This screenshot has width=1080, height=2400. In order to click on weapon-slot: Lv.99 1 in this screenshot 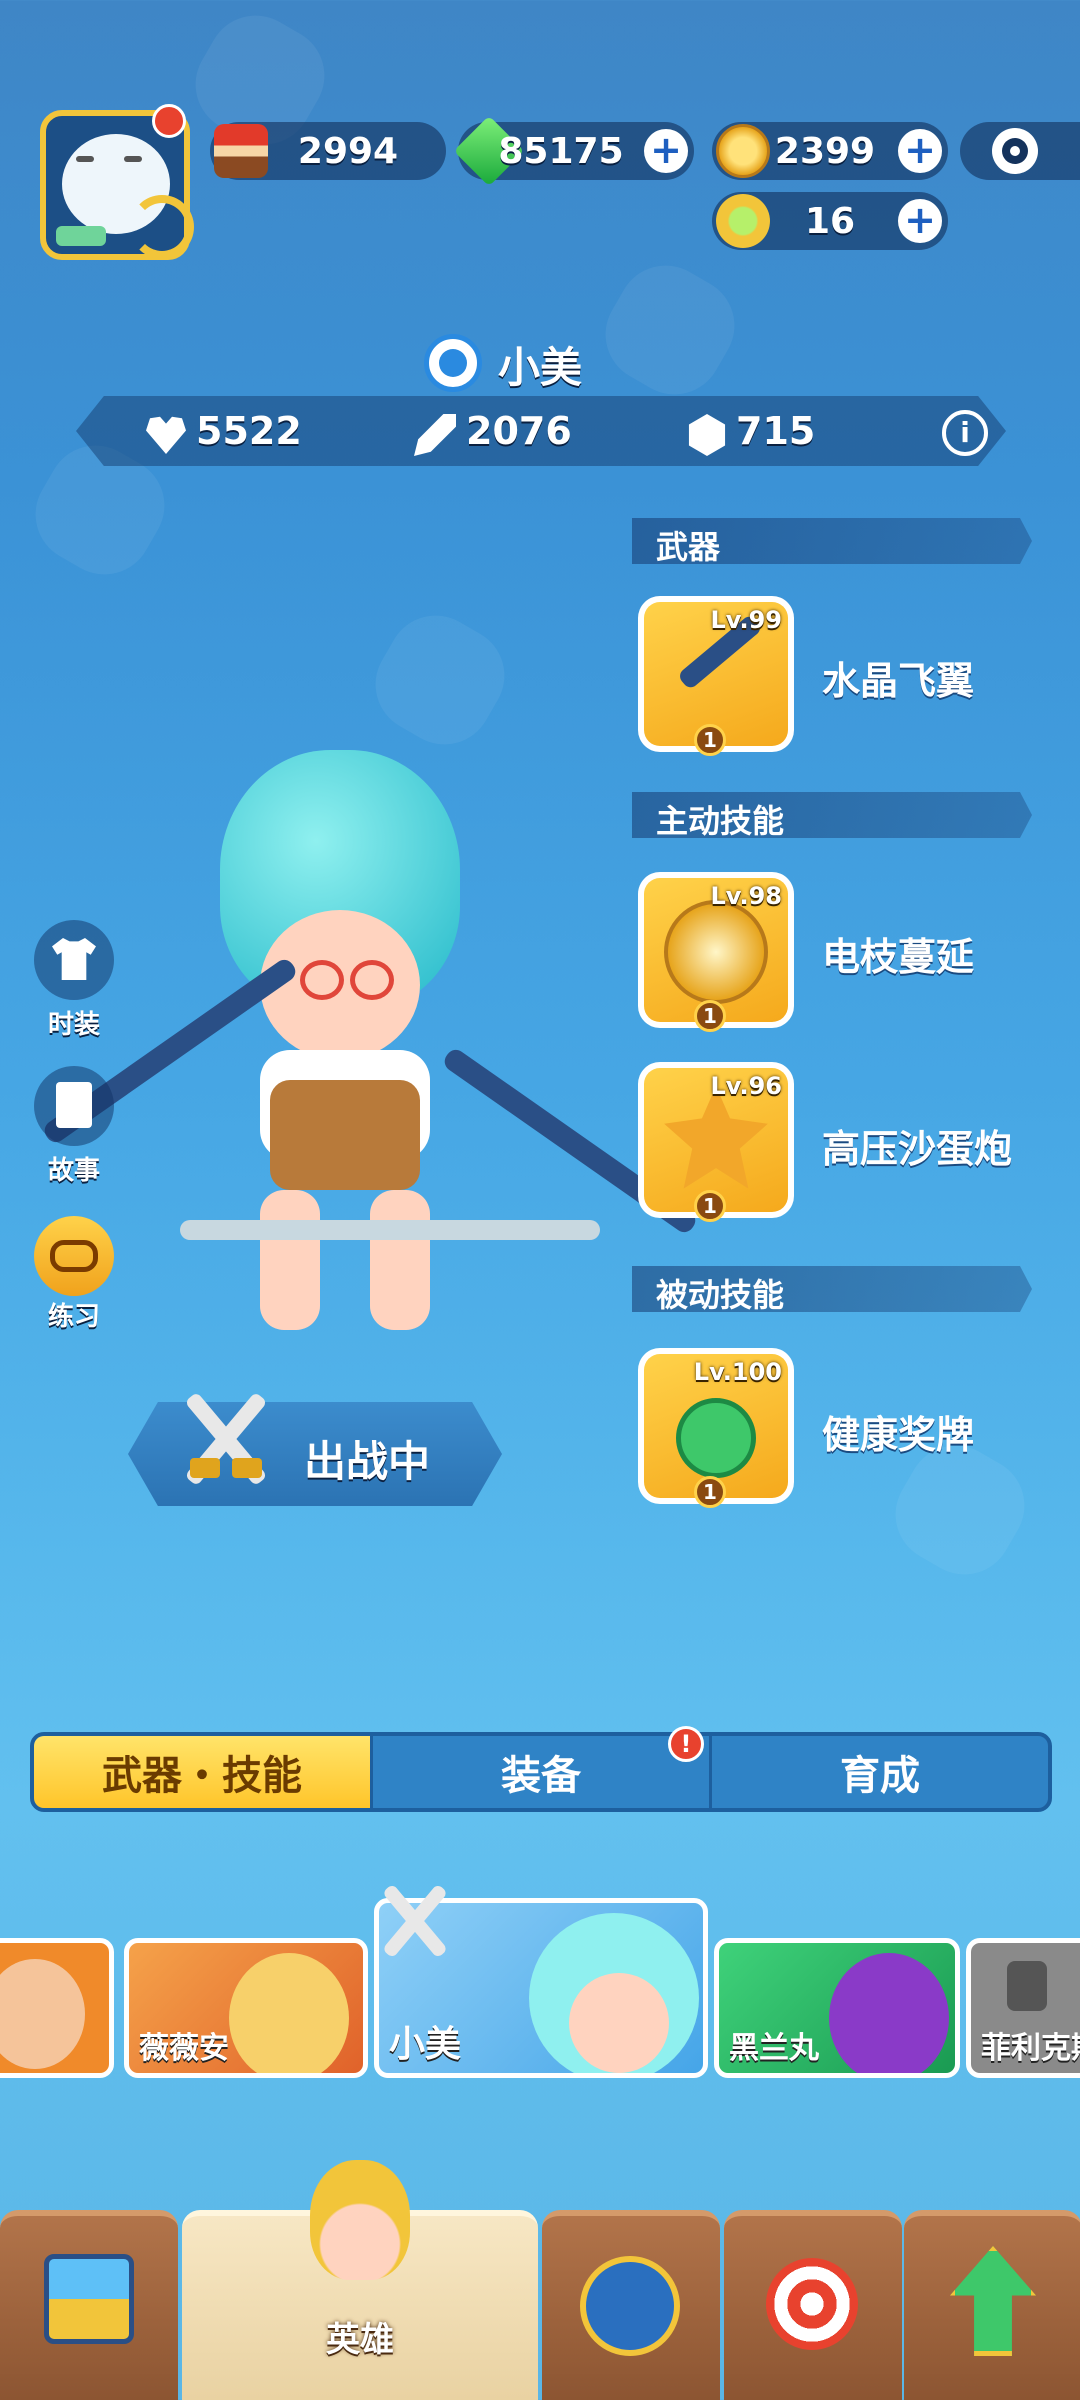, I will do `click(716, 676)`.